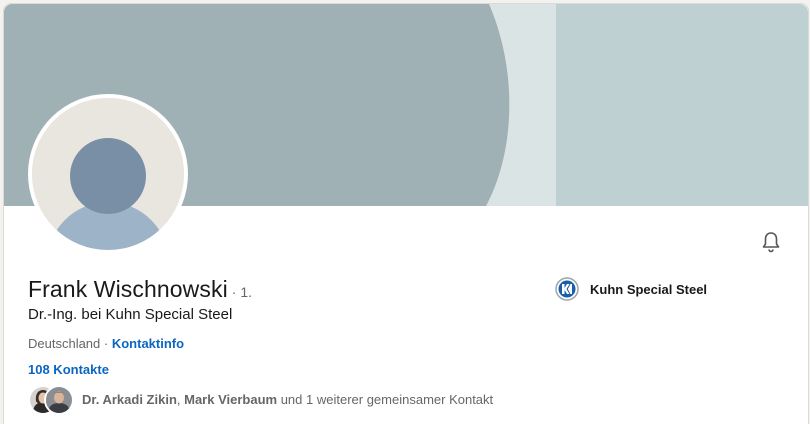 This screenshot has height=424, width=810. Describe the element at coordinates (64, 343) in the screenshot. I see `profile-location: Deutschland` at that location.